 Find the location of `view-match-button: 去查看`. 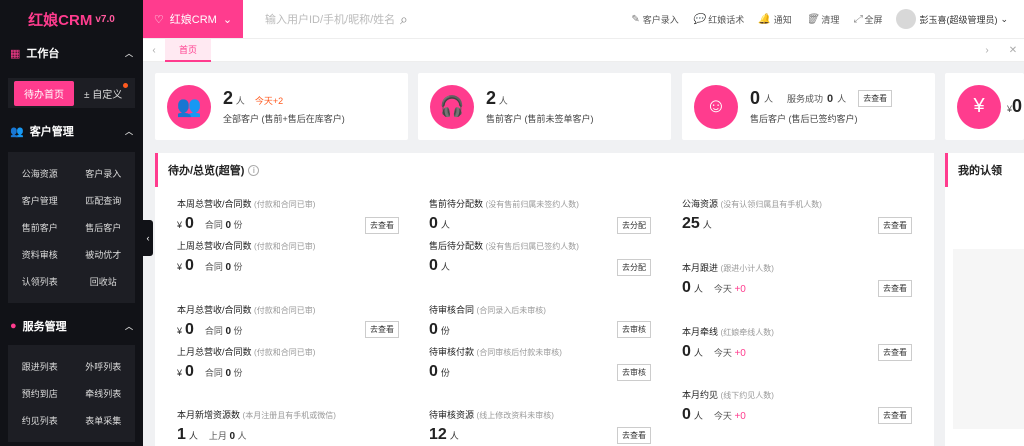

view-match-button: 去查看 is located at coordinates (895, 352).